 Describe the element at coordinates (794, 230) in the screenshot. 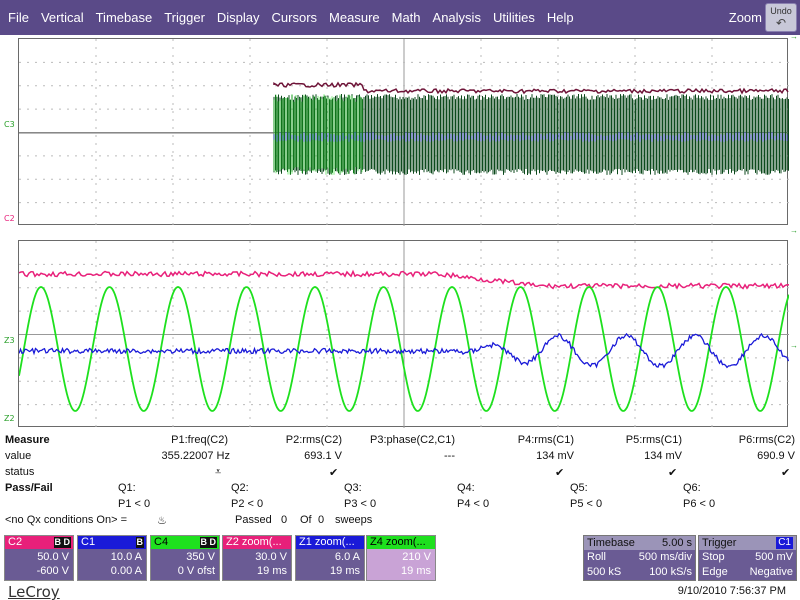

I see `grid1-bottom-right-arrow-icon: →` at that location.